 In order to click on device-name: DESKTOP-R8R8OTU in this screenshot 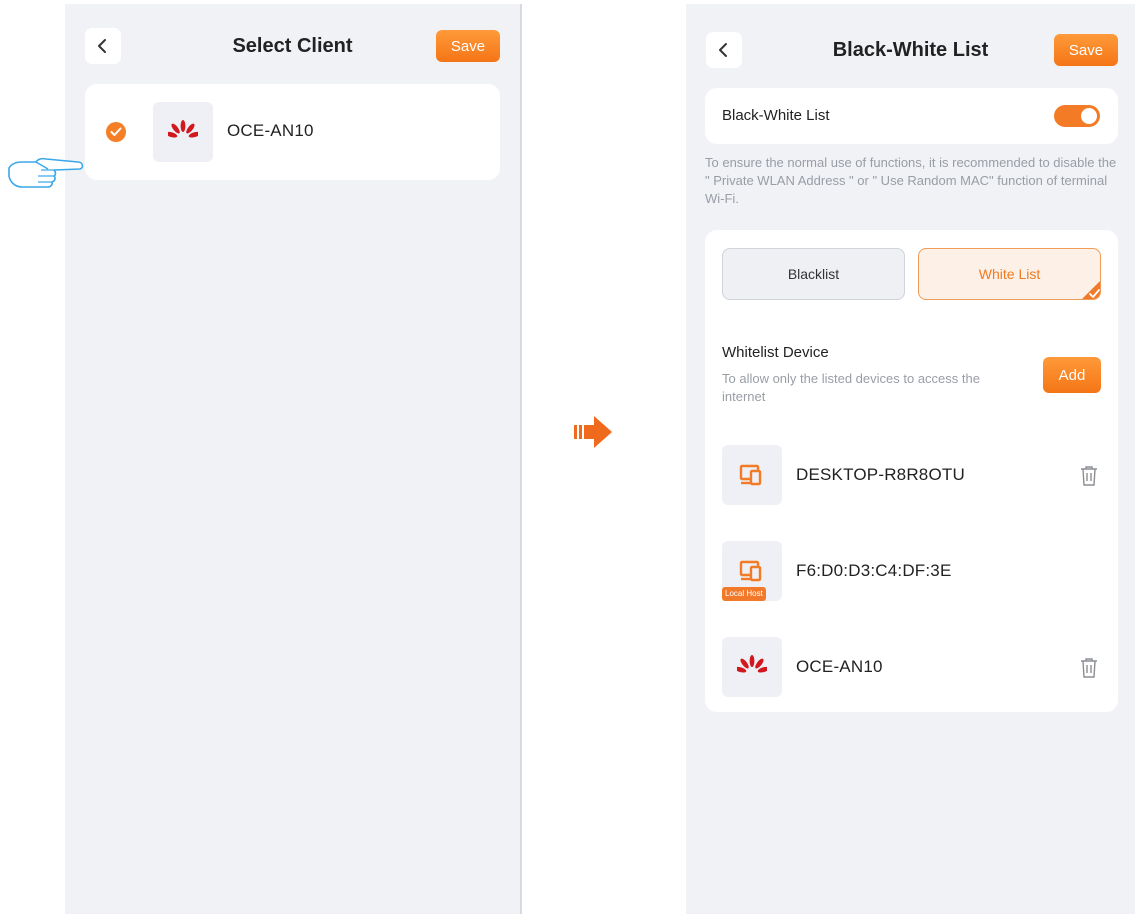, I will do `click(880, 474)`.